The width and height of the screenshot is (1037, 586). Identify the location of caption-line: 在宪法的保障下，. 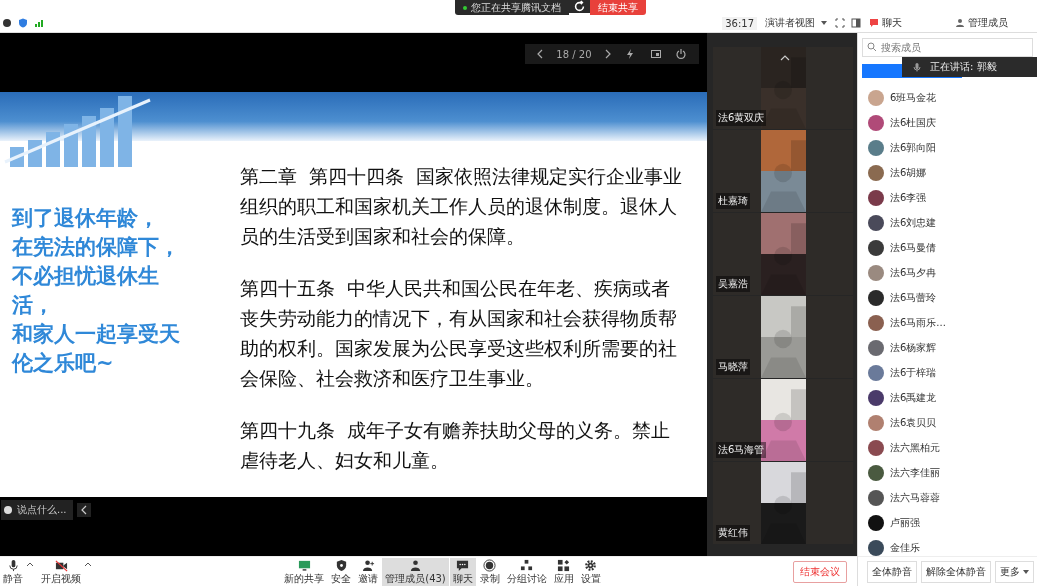
(96, 247).